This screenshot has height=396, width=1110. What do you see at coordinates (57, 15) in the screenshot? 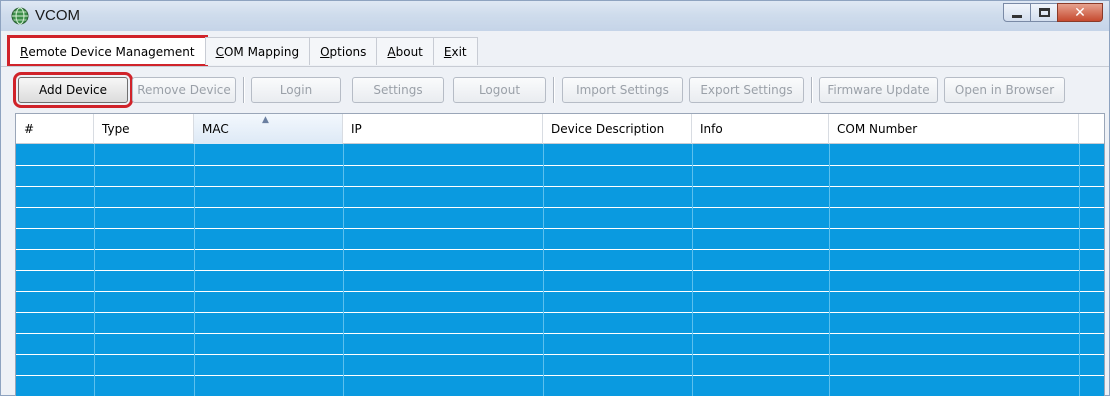
I see `window-title: VCOM` at bounding box center [57, 15].